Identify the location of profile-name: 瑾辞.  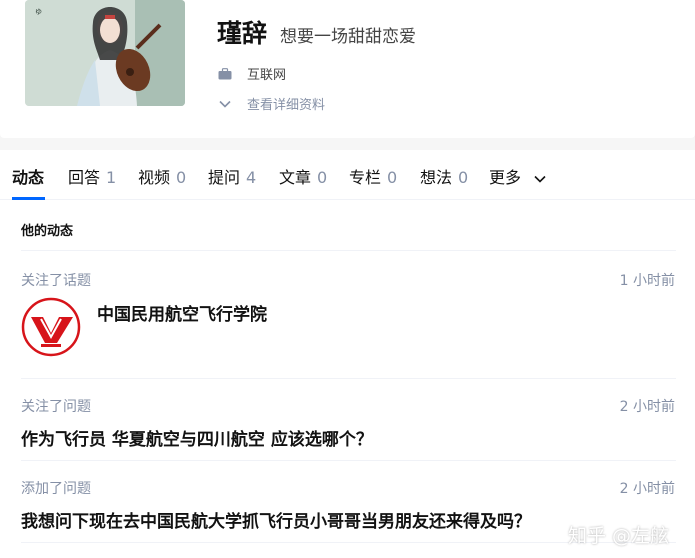
(242, 33).